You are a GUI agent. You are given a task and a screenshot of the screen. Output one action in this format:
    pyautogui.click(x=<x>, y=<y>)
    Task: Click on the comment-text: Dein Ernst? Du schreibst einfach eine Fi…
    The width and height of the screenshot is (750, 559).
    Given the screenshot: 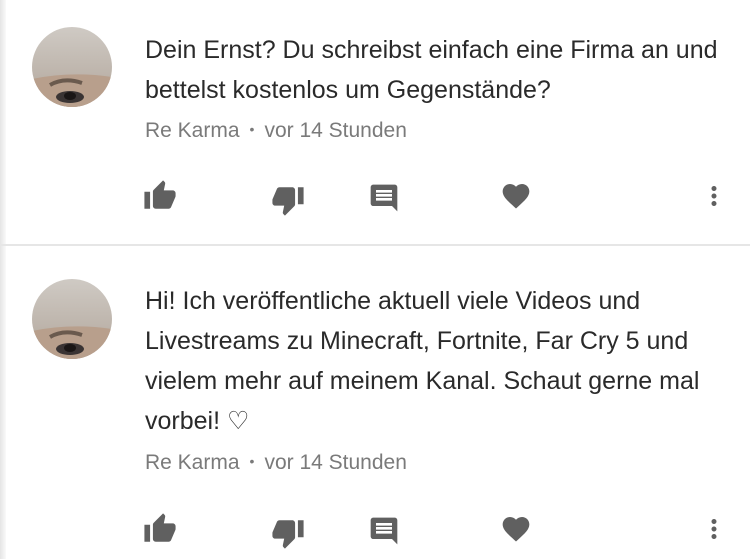 What is the action you would take?
    pyautogui.click(x=431, y=70)
    